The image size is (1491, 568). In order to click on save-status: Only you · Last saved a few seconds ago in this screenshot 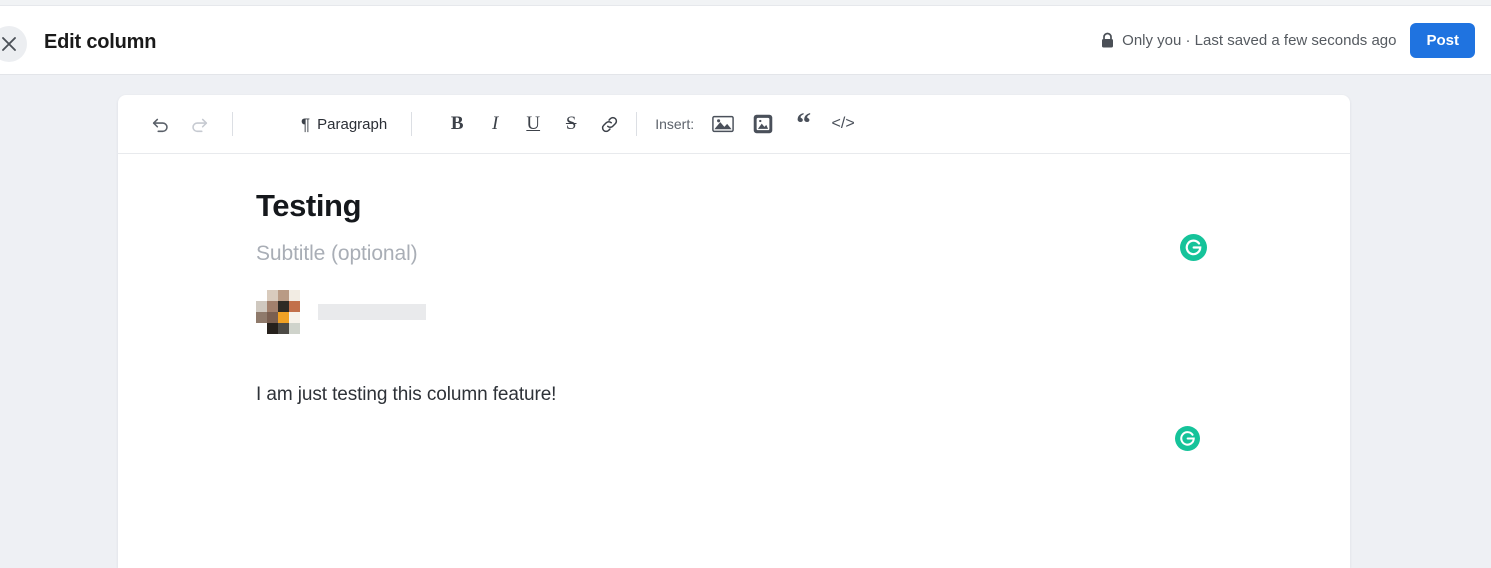, I will do `click(1248, 40)`.